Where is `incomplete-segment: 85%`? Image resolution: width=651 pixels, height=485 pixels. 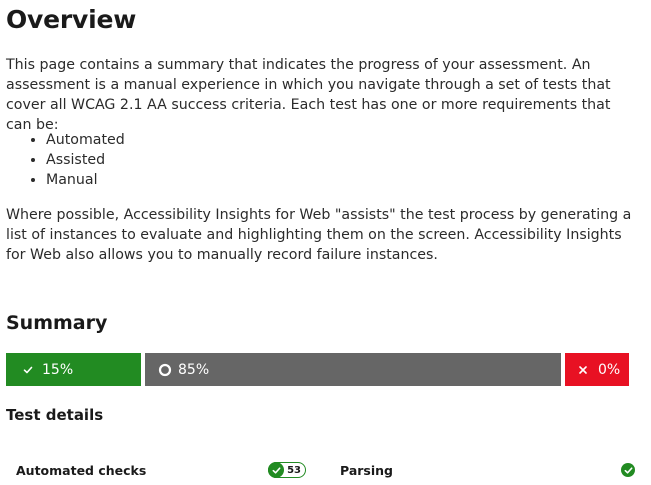
incomplete-segment: 85% is located at coordinates (353, 369).